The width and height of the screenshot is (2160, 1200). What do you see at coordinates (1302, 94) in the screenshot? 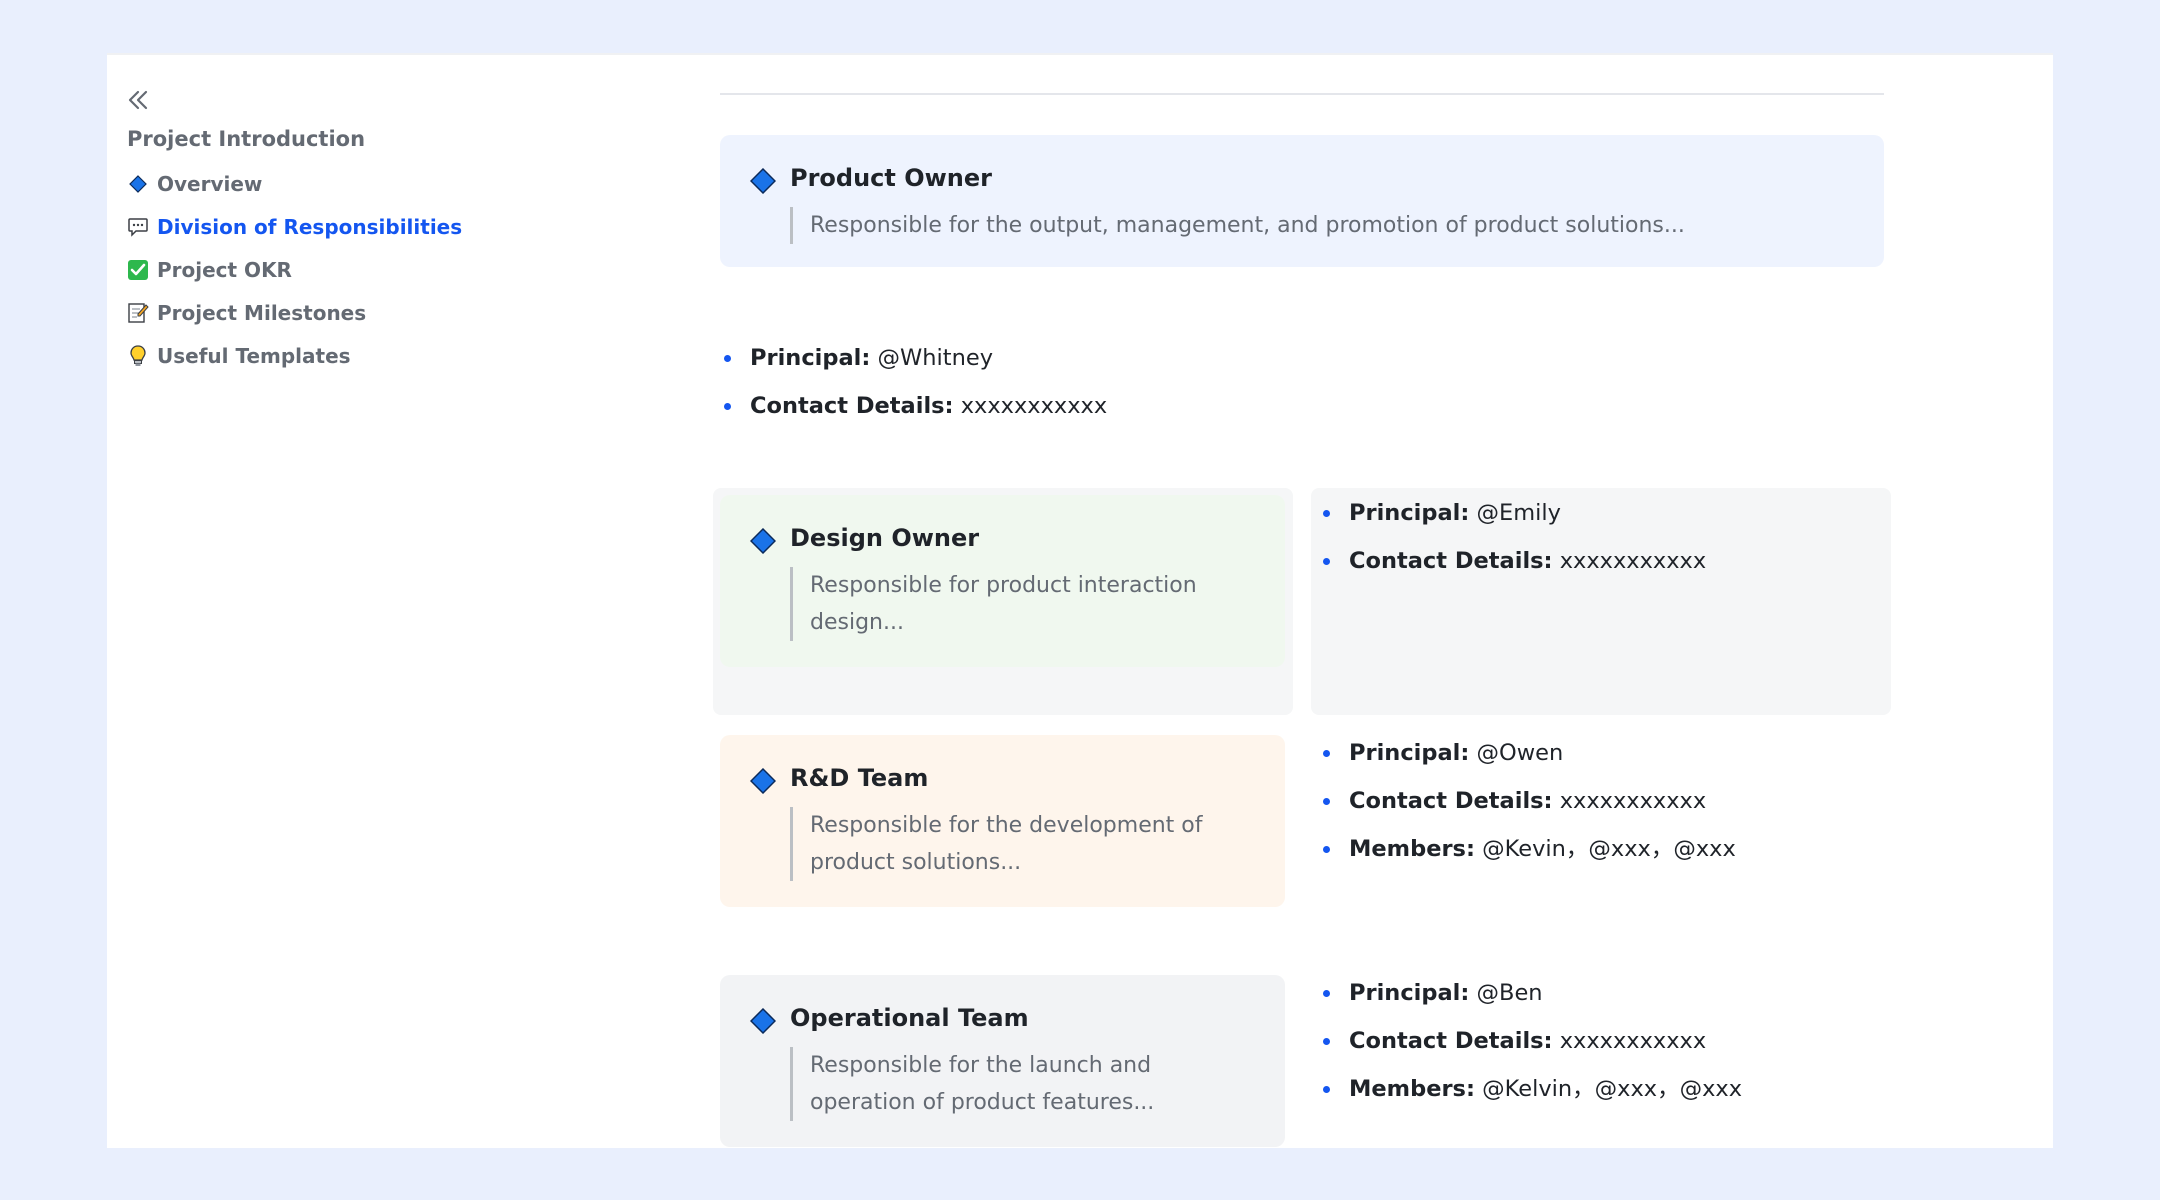
I see `divider` at bounding box center [1302, 94].